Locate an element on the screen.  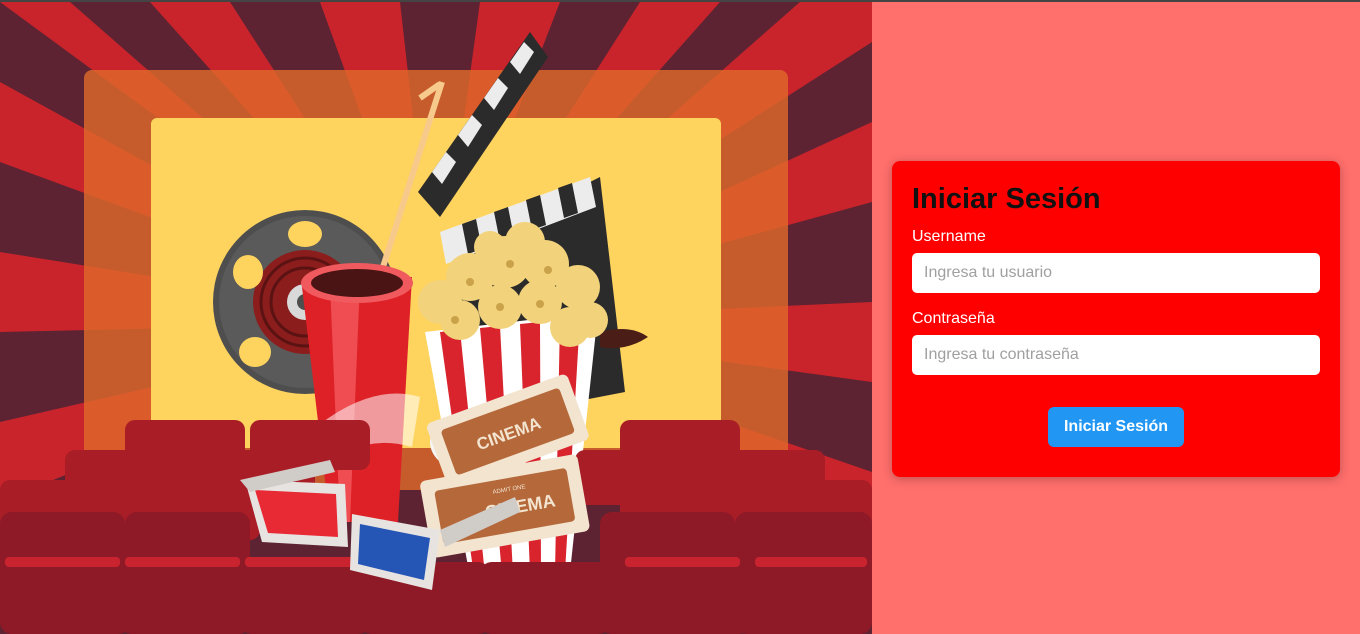
password-input is located at coordinates (1116, 355).